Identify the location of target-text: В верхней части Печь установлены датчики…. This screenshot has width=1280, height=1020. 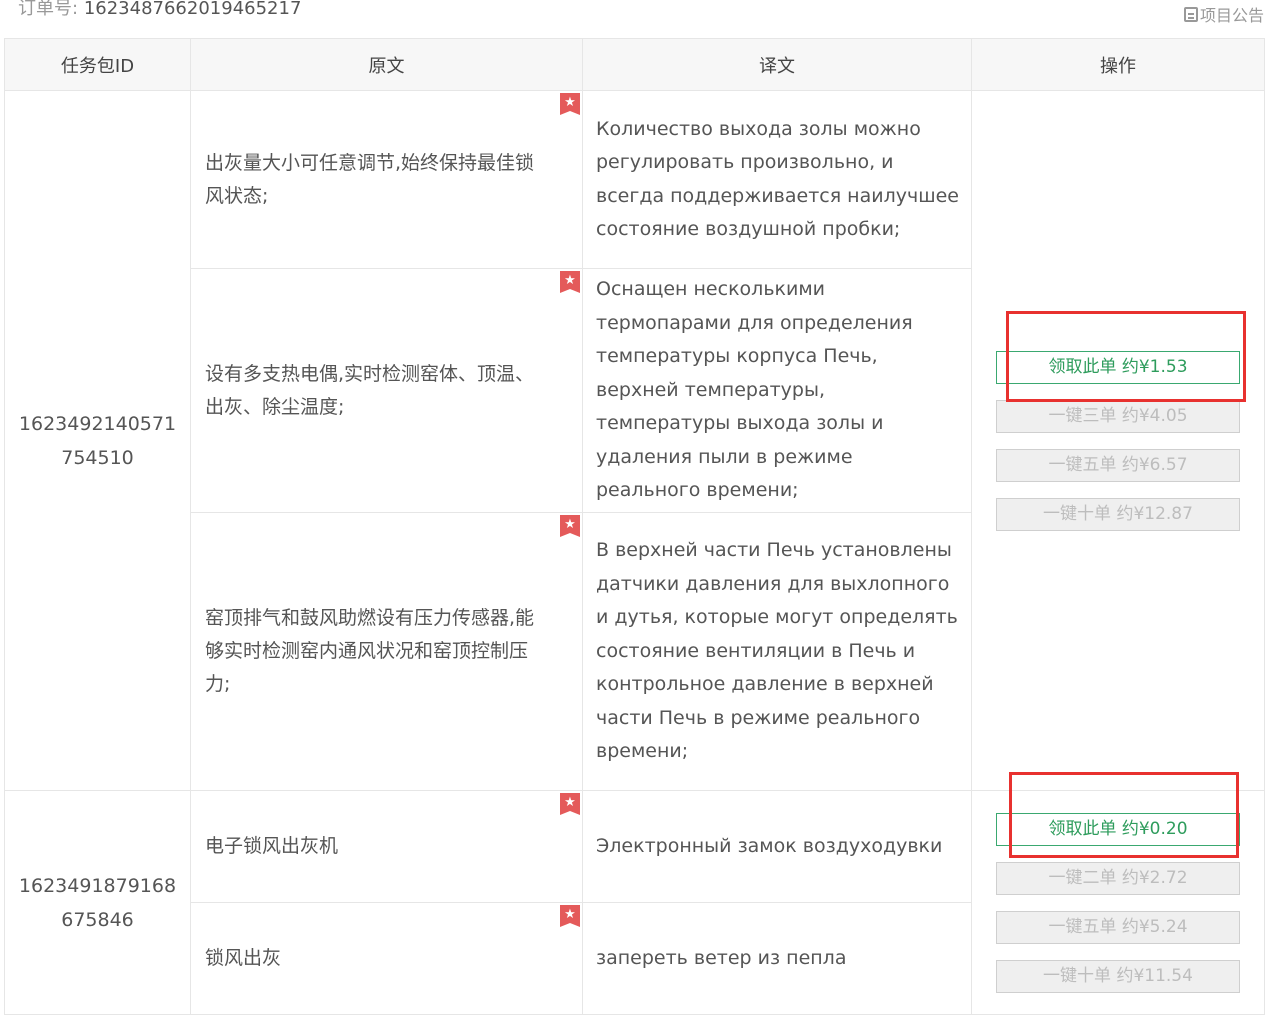
(777, 651).